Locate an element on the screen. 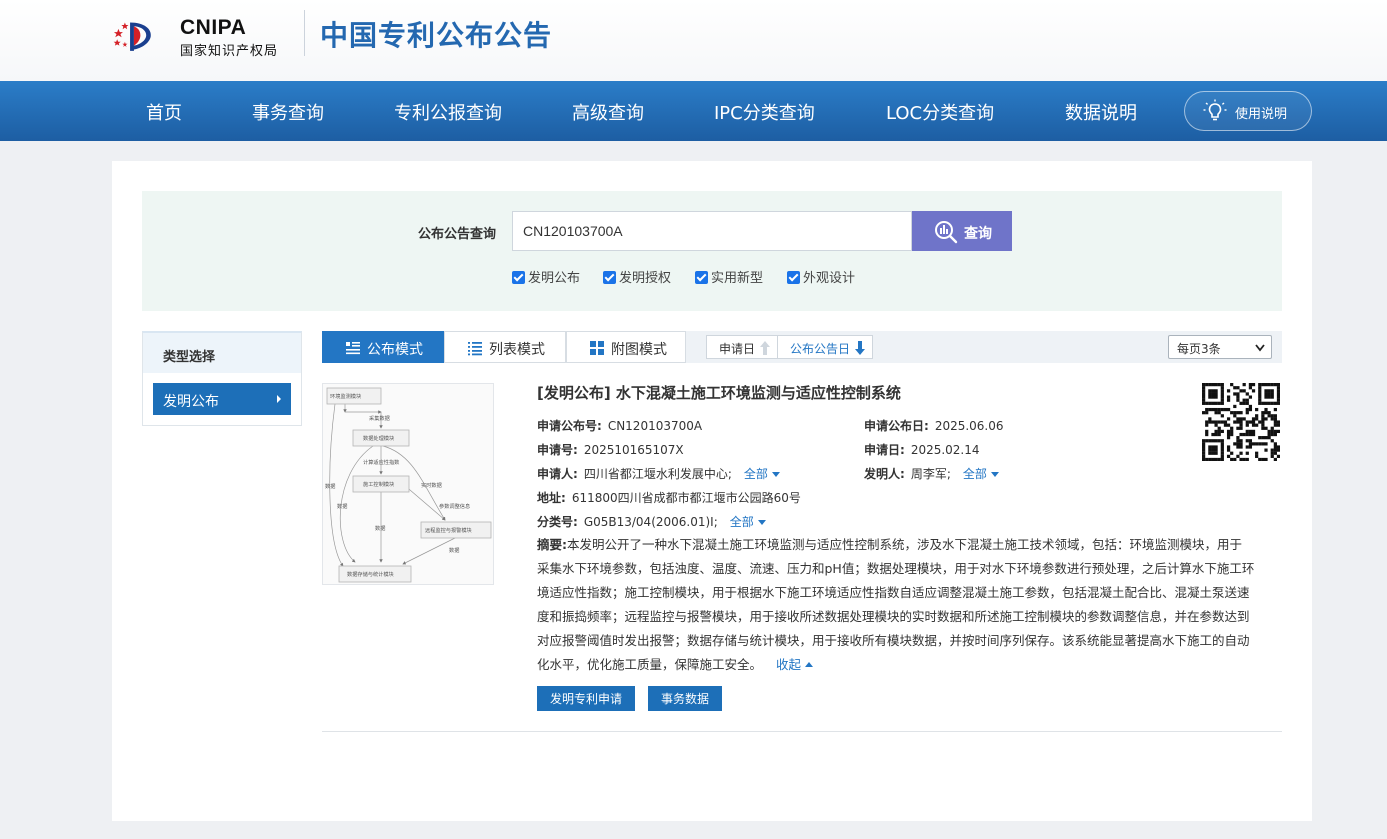 The height and width of the screenshot is (839, 1387). logo-text-en: CNIPA is located at coordinates (213, 27).